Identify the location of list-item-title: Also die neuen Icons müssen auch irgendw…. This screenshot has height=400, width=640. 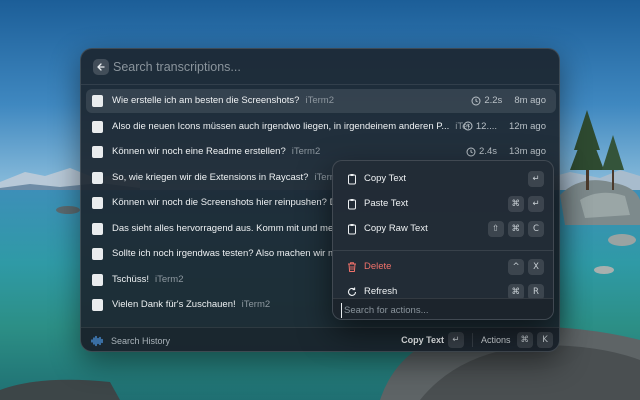
(281, 126).